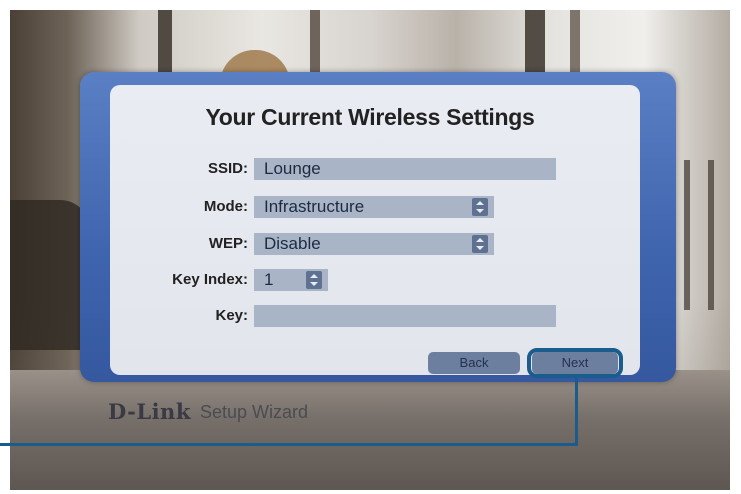  What do you see at coordinates (231, 315) in the screenshot?
I see `key-label: Key:` at bounding box center [231, 315].